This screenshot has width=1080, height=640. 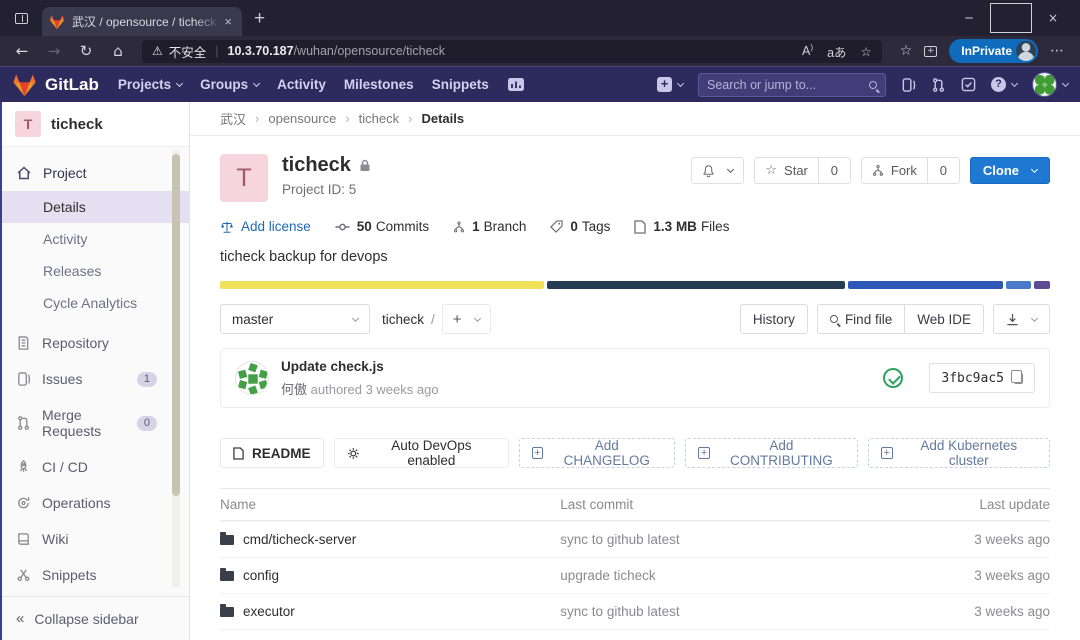 What do you see at coordinates (969, 18) in the screenshot?
I see `minimize-button: ─` at bounding box center [969, 18].